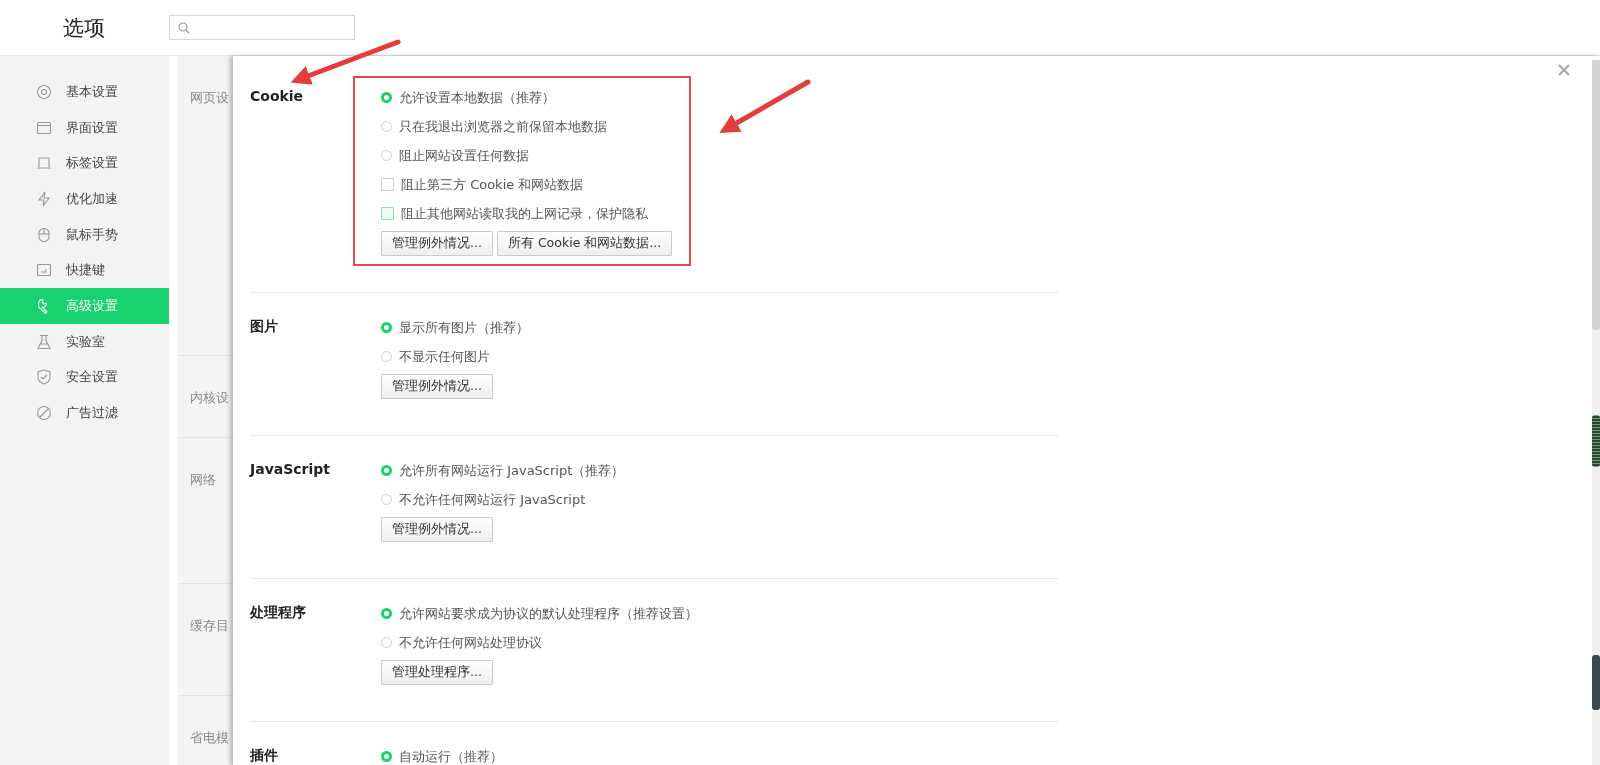  I want to click on option-label: 阻止其他网站读取我的上网记录，保护隐私, so click(524, 213).